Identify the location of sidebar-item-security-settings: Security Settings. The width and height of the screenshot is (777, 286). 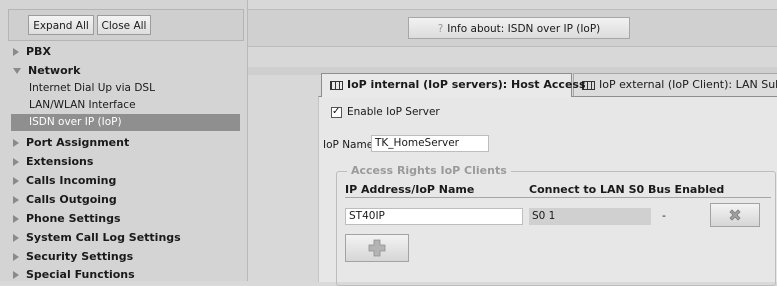
(73, 256).